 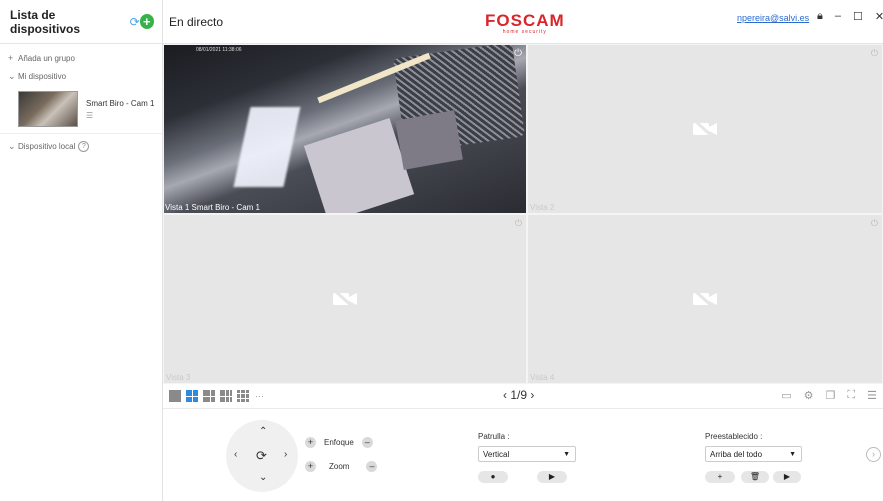 I want to click on zoom-label: Zoom, so click(x=339, y=466).